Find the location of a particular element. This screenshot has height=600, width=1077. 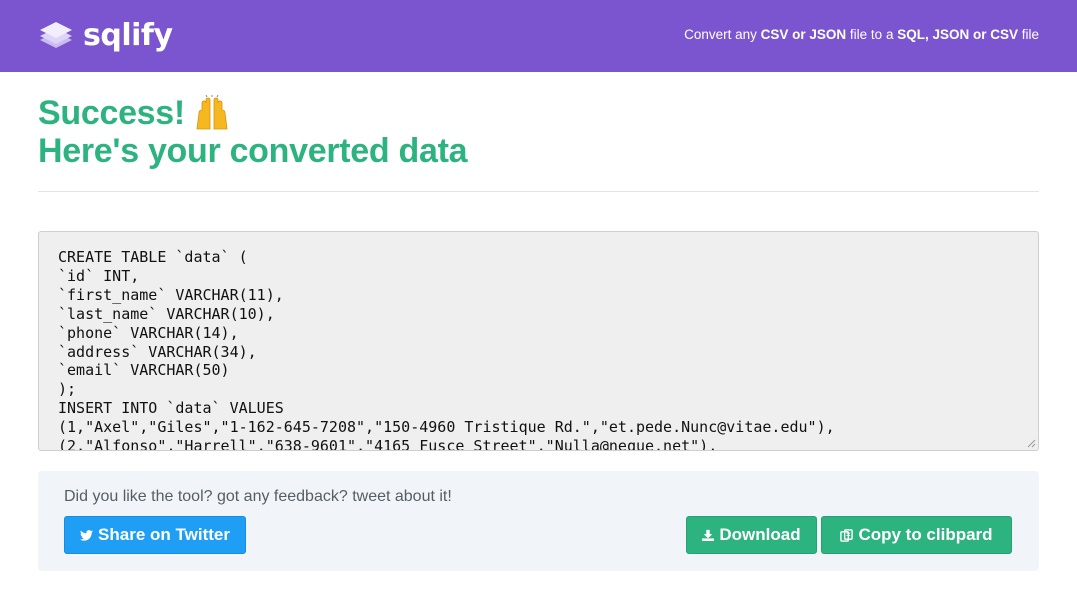

twitter-bird-icon is located at coordinates (87, 535).